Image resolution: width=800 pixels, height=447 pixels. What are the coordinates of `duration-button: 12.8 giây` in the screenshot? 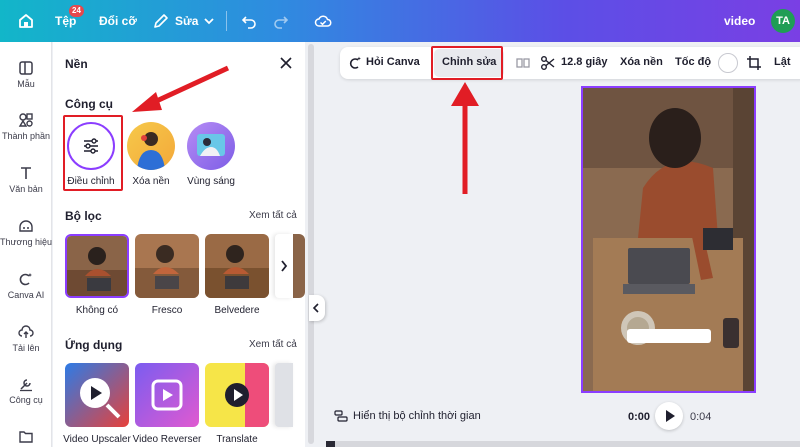 It's located at (584, 62).